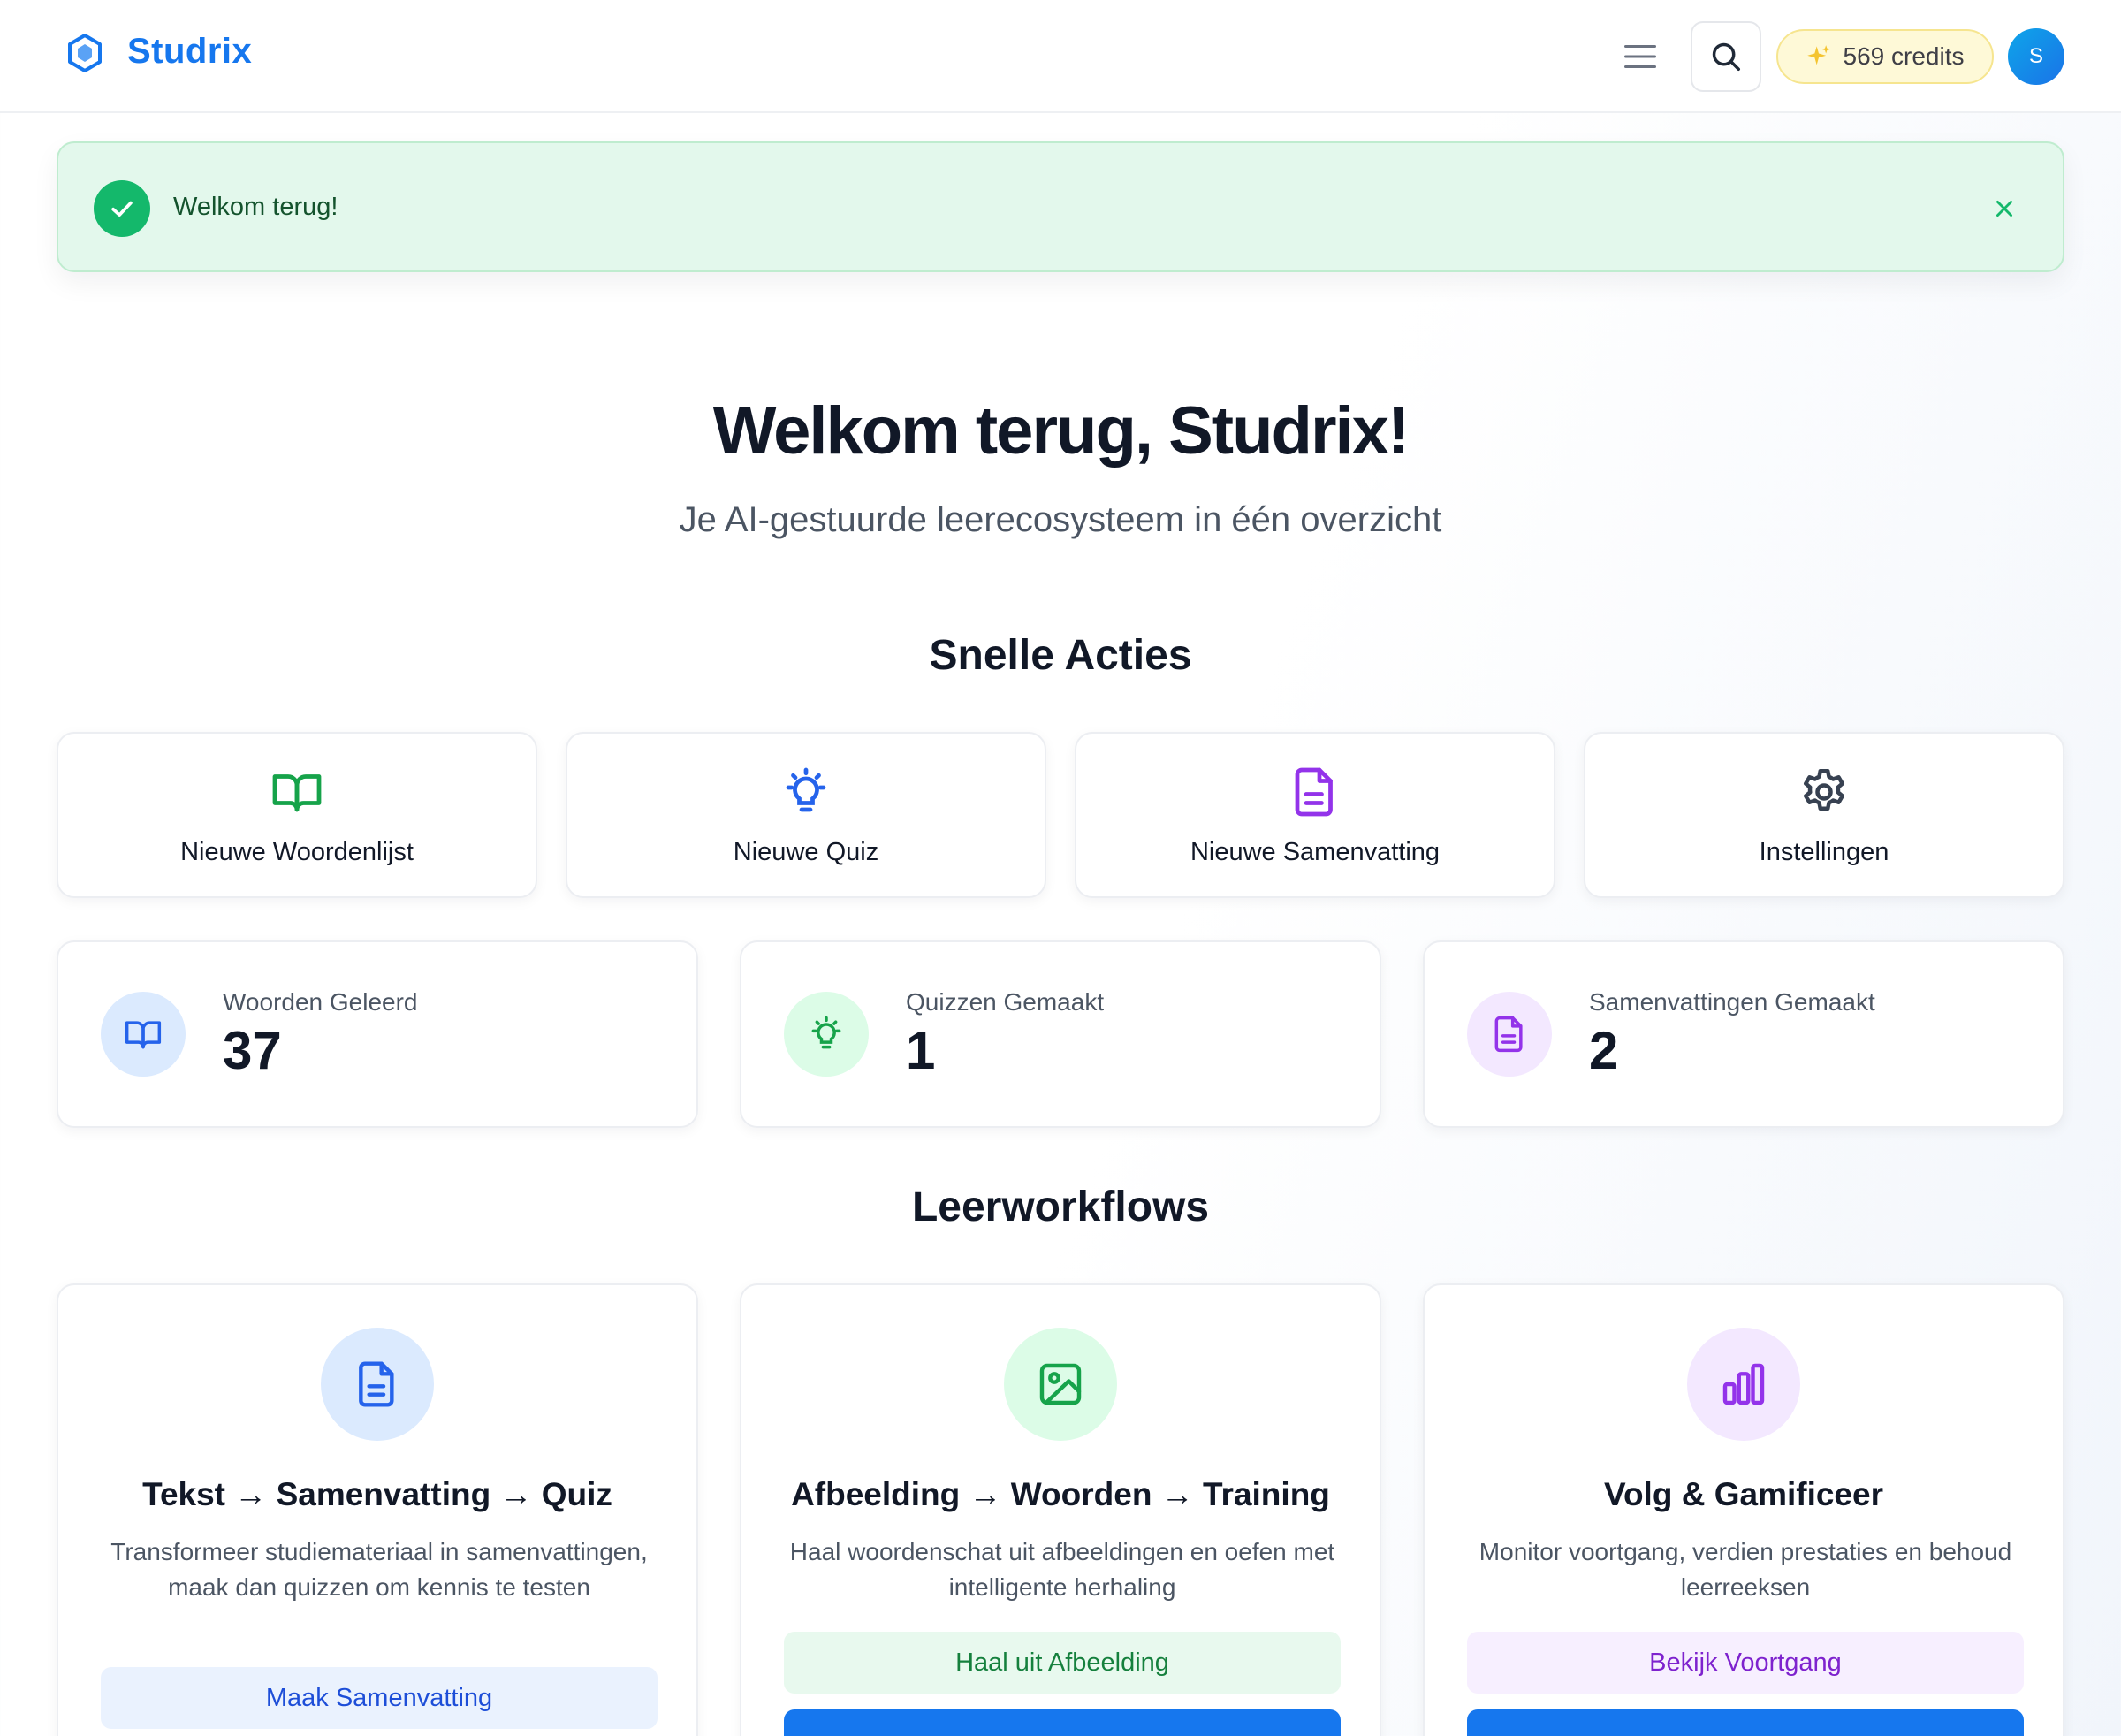 The height and width of the screenshot is (1736, 2121). I want to click on workflow-title: Afbeelding → Woorden → Training, so click(1060, 1494).